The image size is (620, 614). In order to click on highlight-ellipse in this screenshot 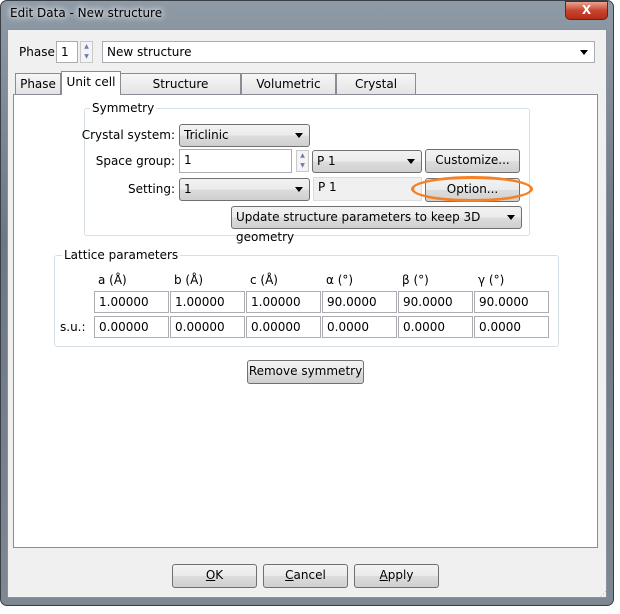, I will do `click(472, 189)`.